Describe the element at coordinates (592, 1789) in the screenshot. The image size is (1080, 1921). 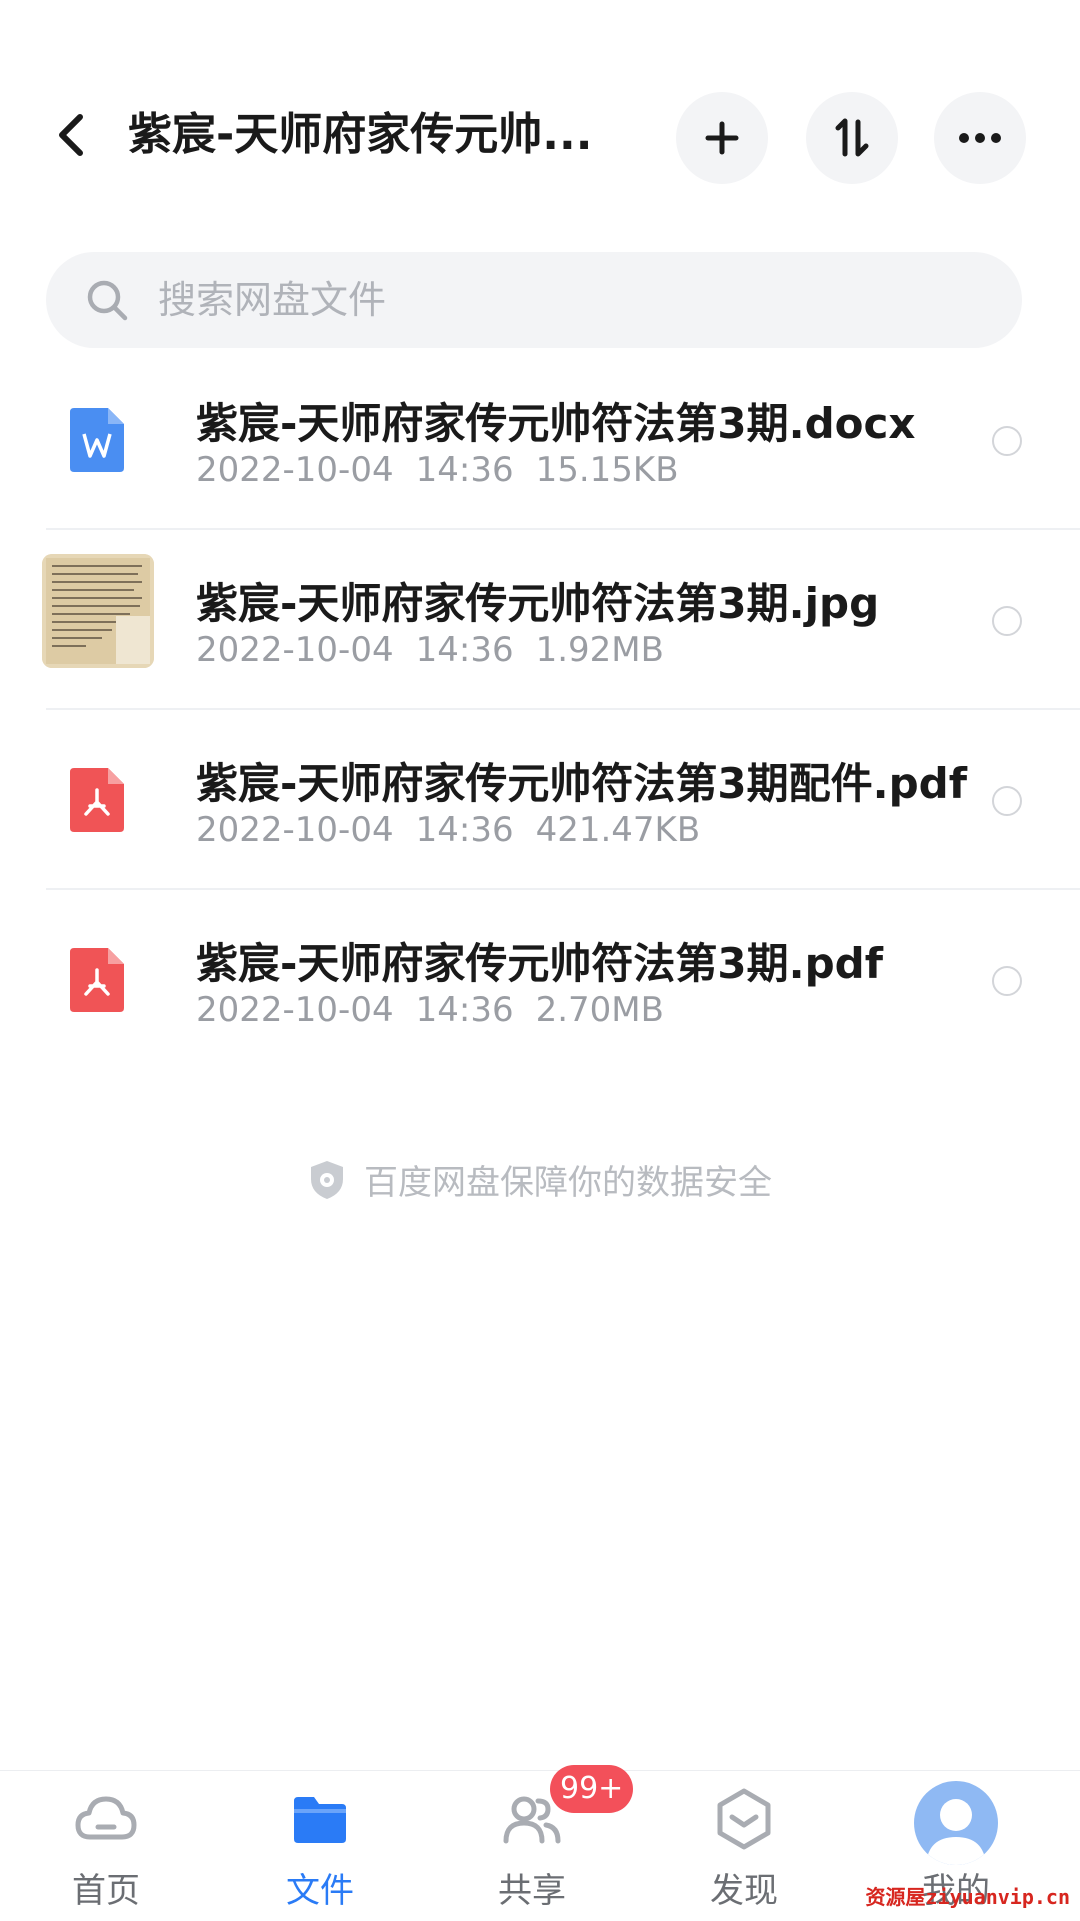
I see `notification-badge: 99+` at that location.